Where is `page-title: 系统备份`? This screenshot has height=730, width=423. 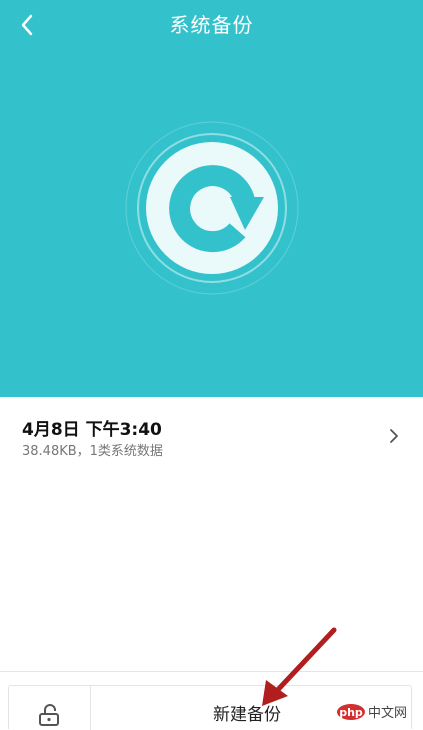 page-title: 系统备份 is located at coordinates (211, 25).